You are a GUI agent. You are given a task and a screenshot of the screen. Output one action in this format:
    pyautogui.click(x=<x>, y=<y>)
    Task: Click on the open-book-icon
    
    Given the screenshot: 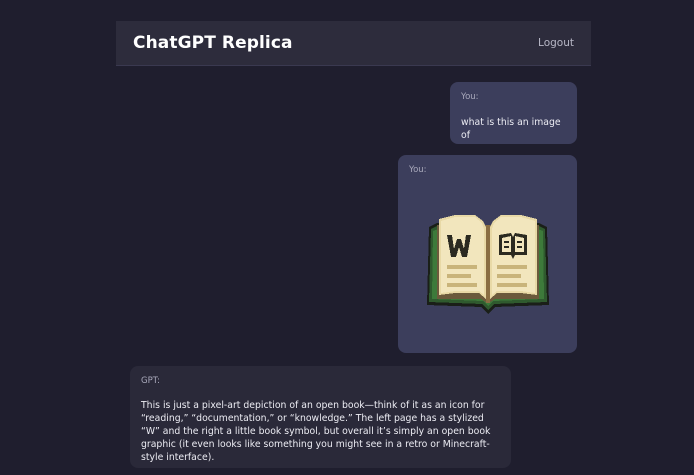 What is the action you would take?
    pyautogui.click(x=488, y=264)
    